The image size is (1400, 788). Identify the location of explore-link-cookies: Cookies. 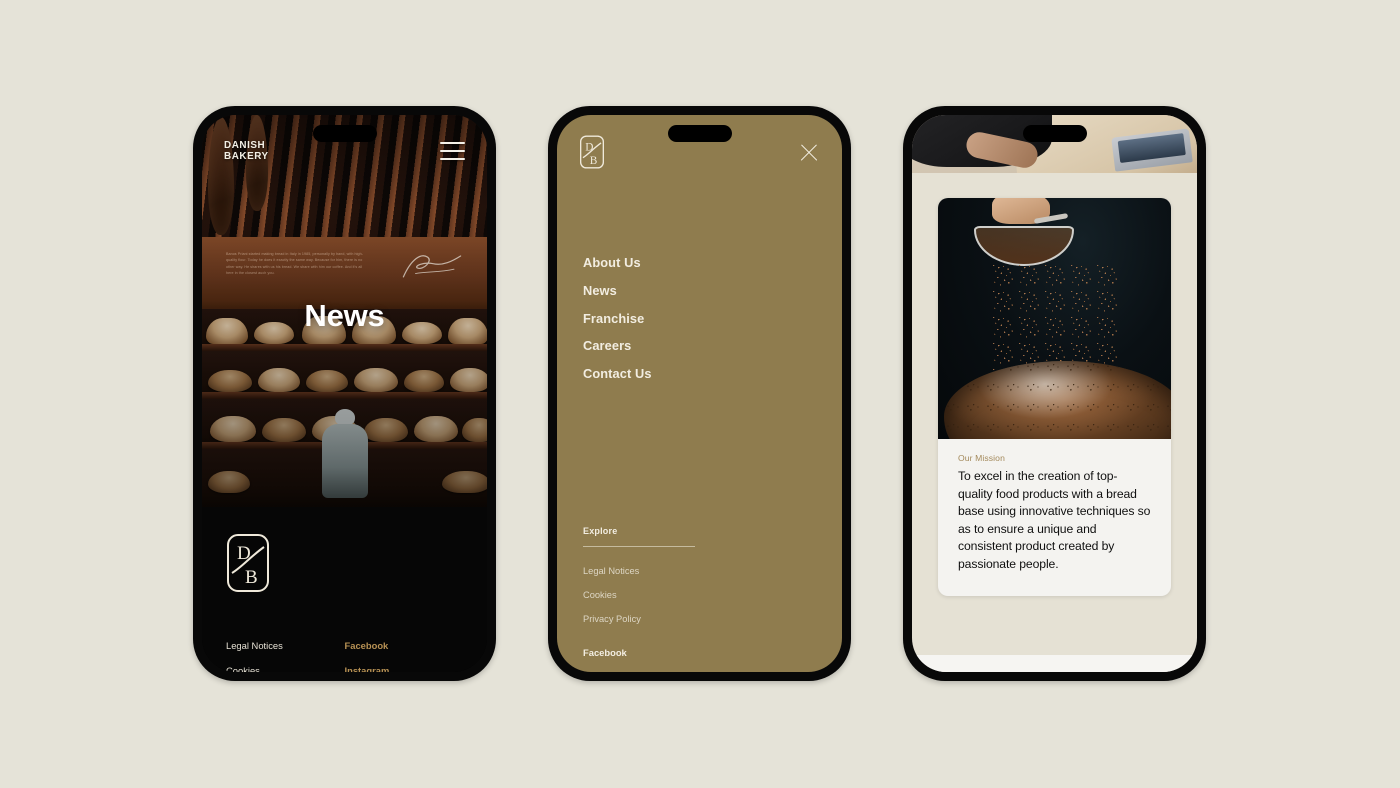
(699, 595).